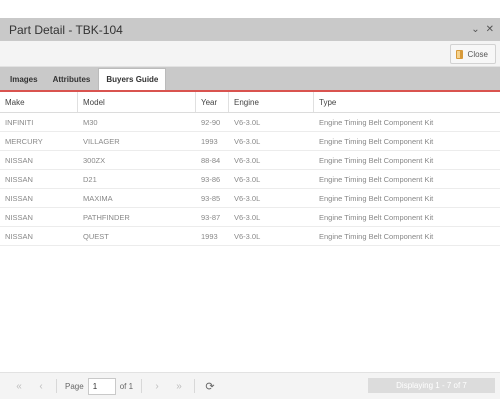  I want to click on cell-model: MAXIMA, so click(98, 198).